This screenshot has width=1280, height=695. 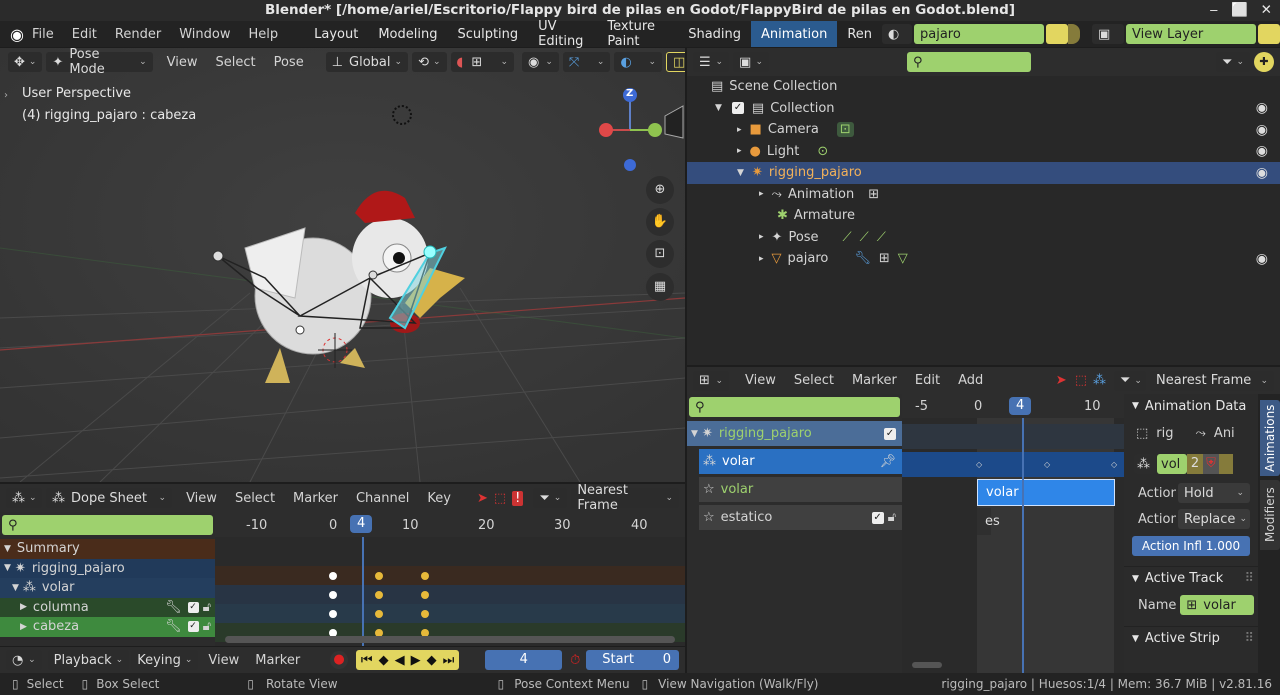 What do you see at coordinates (1269, 34) in the screenshot?
I see `view-layer-copy-icon` at bounding box center [1269, 34].